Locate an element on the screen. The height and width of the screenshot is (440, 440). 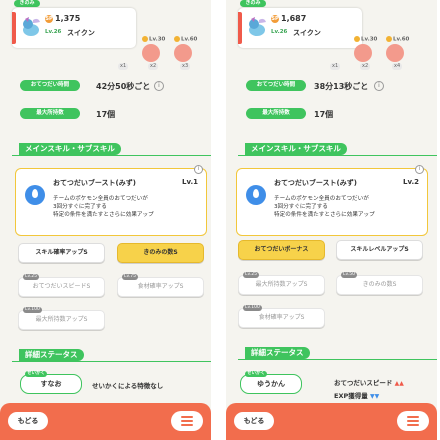
pokemon-card: SP 1,375 Lv.26 スイクン is located at coordinates (74, 28).